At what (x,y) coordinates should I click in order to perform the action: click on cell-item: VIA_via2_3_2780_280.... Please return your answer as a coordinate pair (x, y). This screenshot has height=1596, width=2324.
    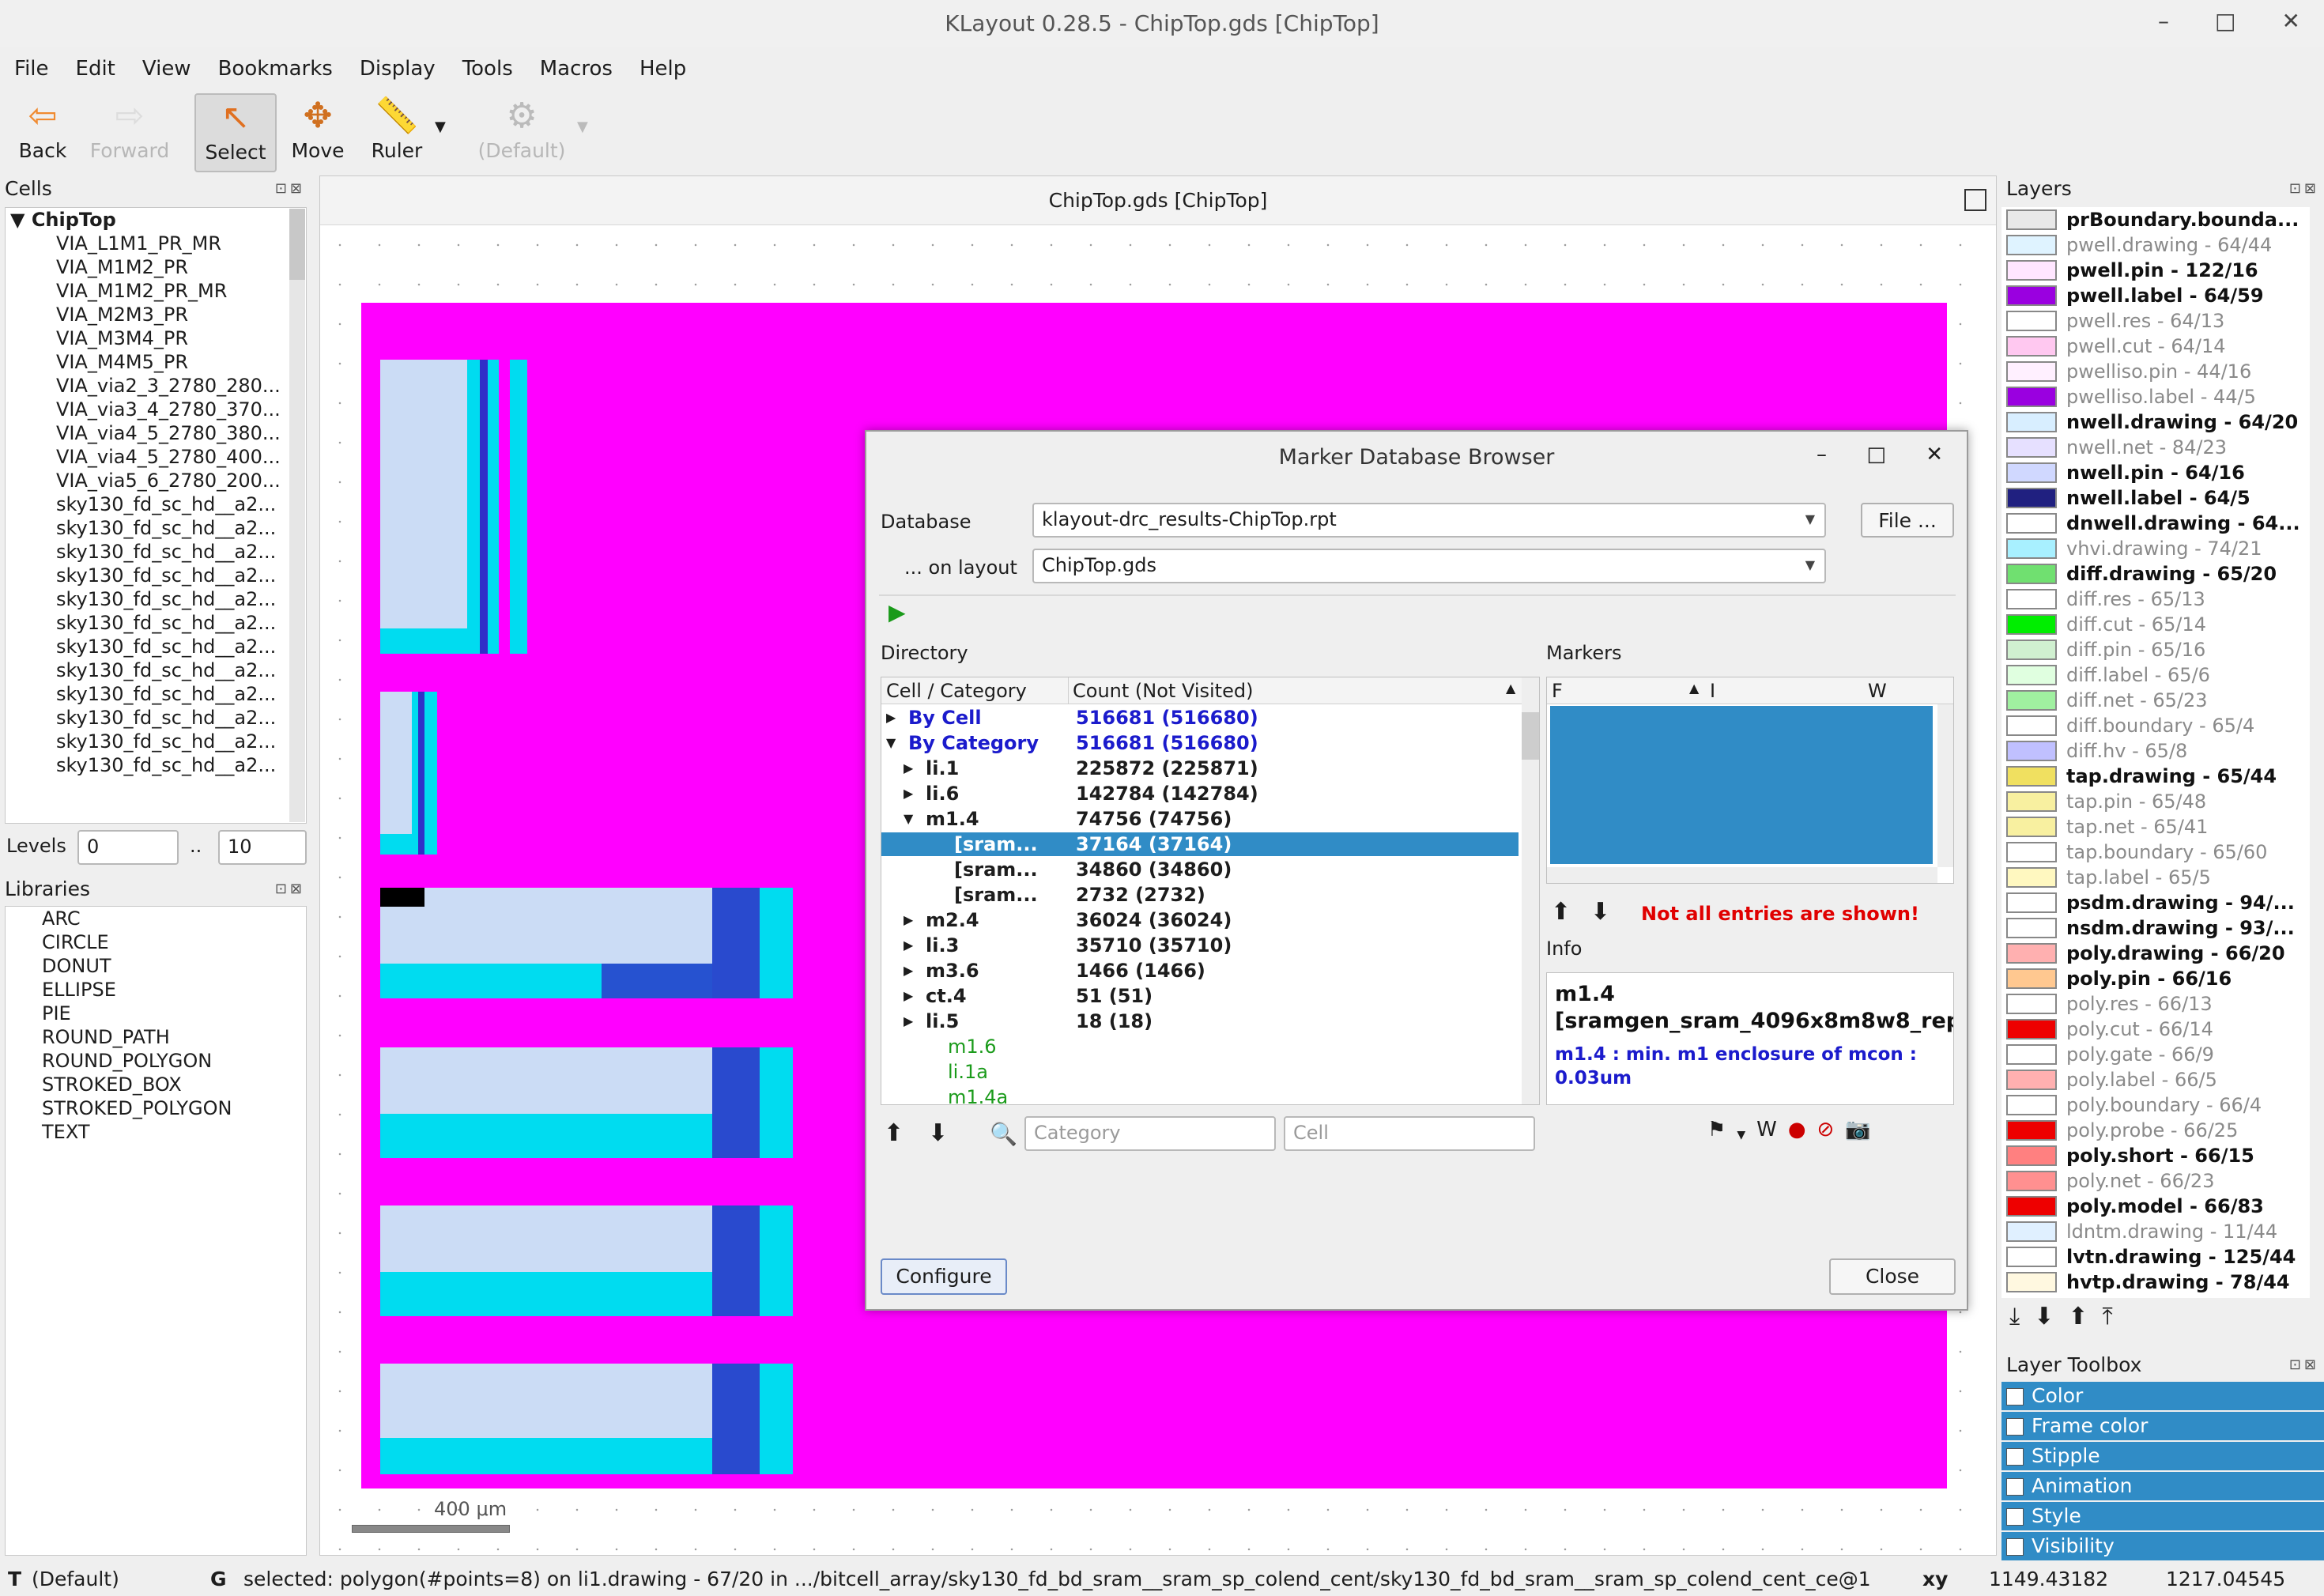
    Looking at the image, I should click on (156, 386).